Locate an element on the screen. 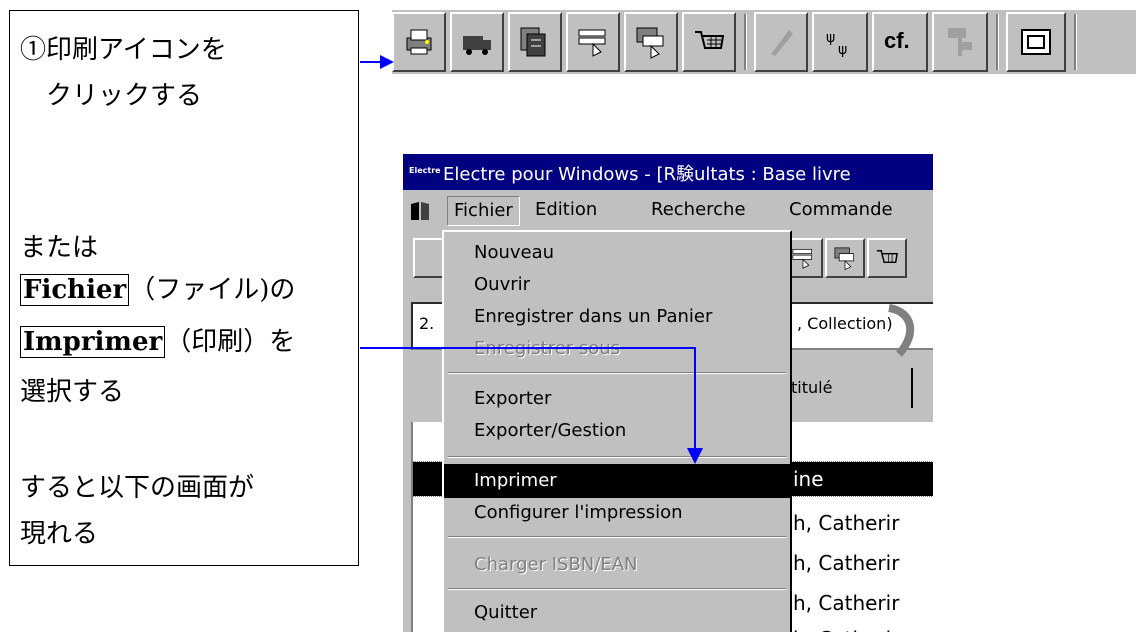 This screenshot has width=1136, height=632. menu-item-charger-isbn: Charger ISBN/EAN is located at coordinates (617, 565).